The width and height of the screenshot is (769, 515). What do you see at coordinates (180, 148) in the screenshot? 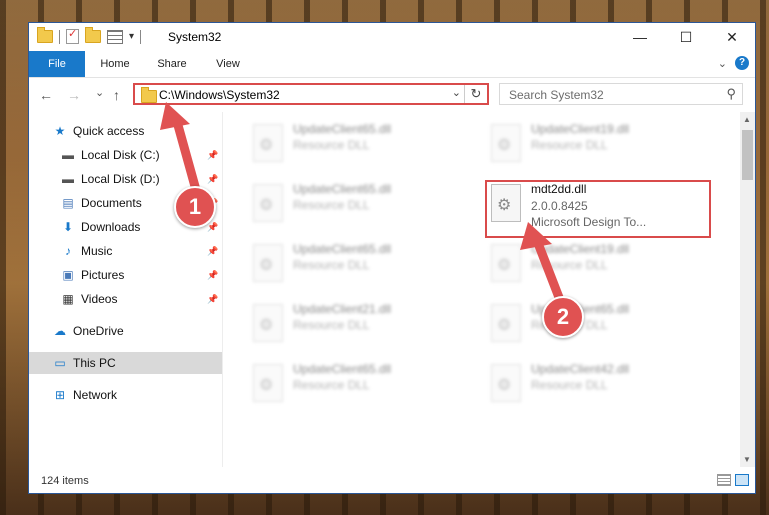
I see `arrow-to-address-bar` at bounding box center [180, 148].